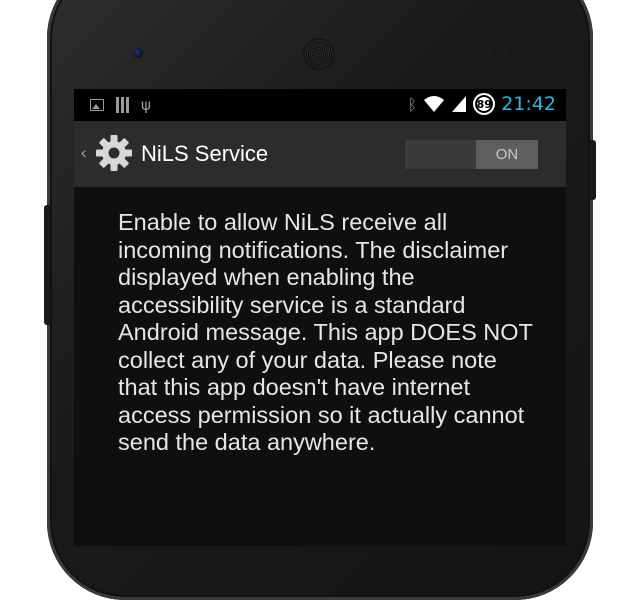  I want to click on power-button, so click(593, 170).